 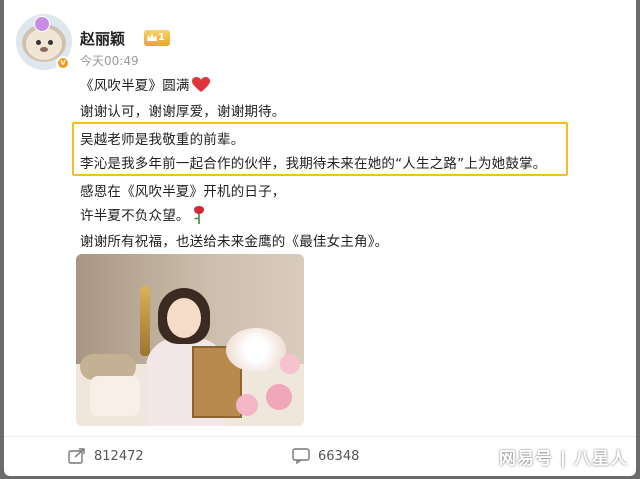 What do you see at coordinates (320, 436) in the screenshot?
I see `footer-divider` at bounding box center [320, 436].